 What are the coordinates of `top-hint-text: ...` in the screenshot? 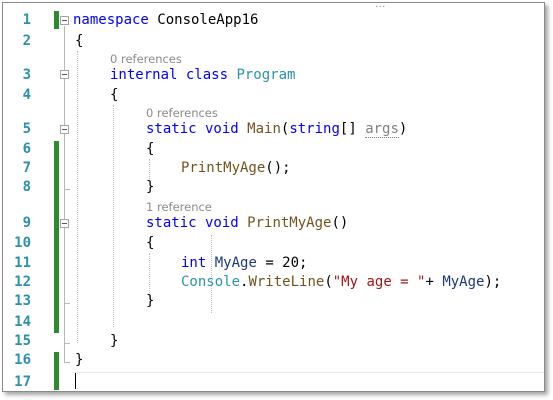 It's located at (380, 6).